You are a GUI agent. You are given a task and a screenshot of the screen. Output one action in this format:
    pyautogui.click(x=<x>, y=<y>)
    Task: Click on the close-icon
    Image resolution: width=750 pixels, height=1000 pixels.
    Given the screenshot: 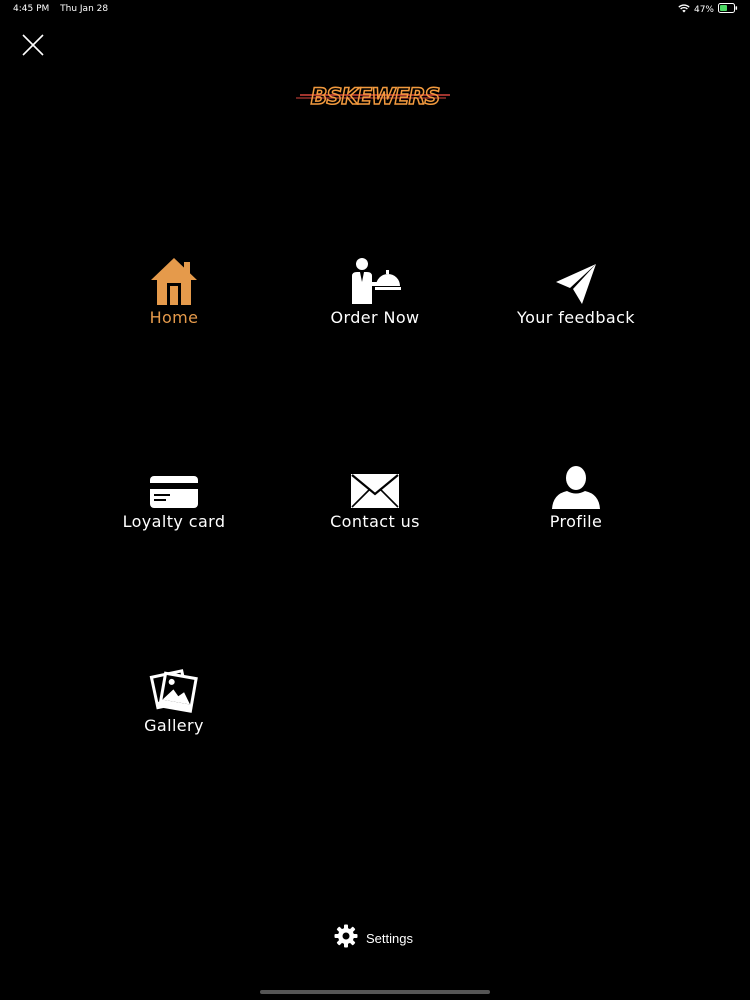 What is the action you would take?
    pyautogui.click(x=33, y=49)
    